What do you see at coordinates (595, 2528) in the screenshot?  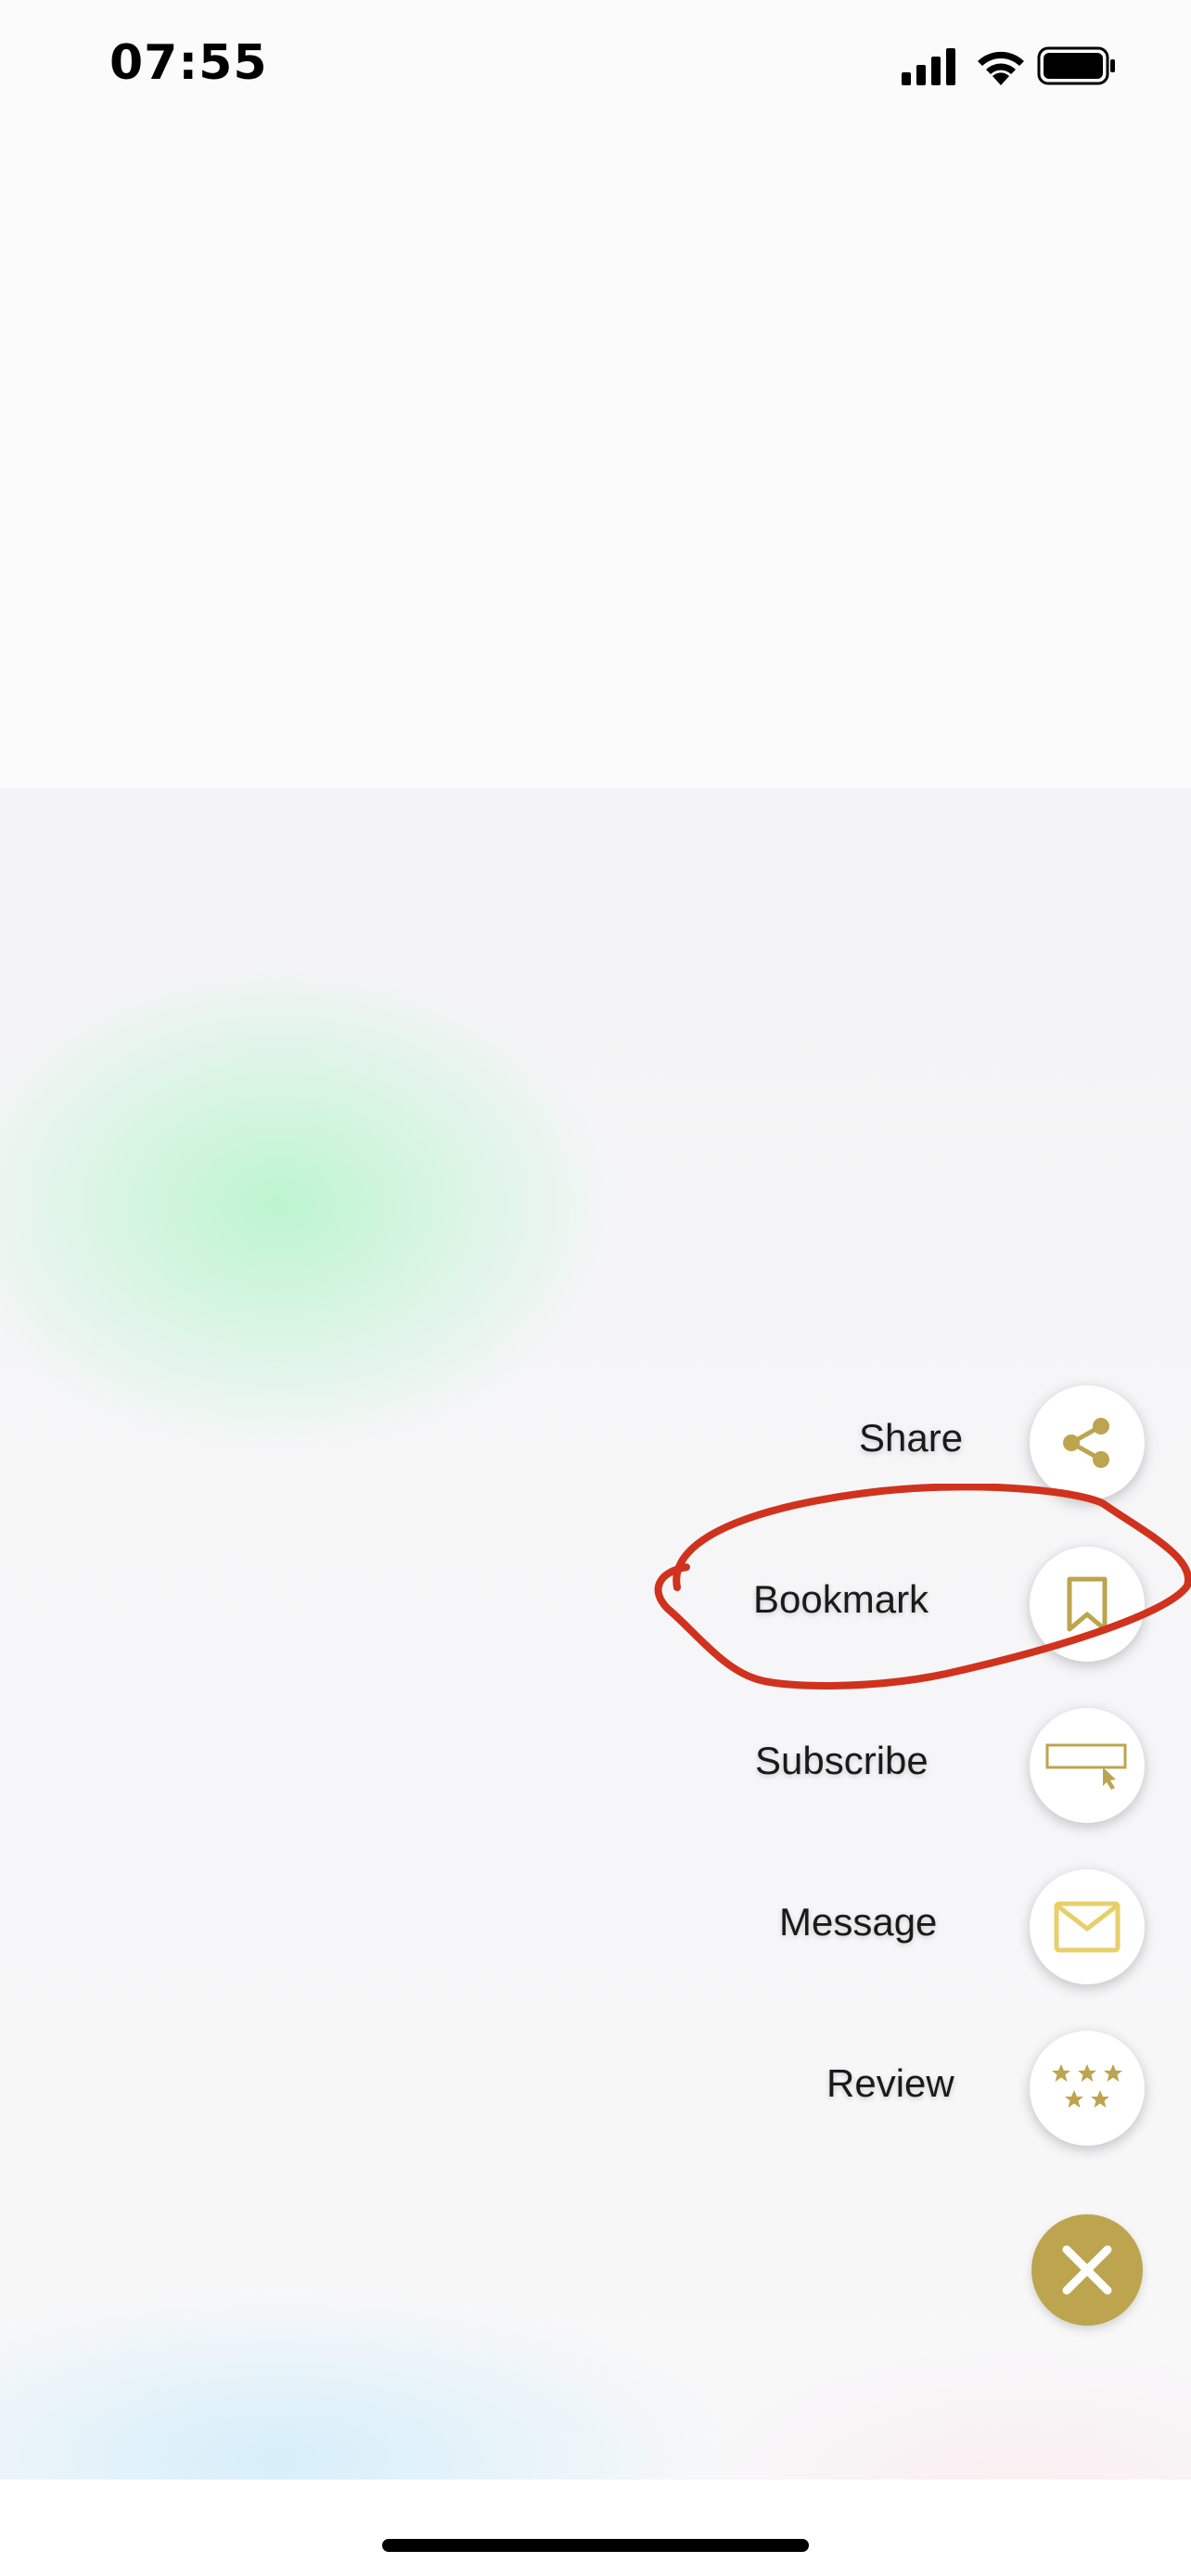 I see `bottom-bar` at bounding box center [595, 2528].